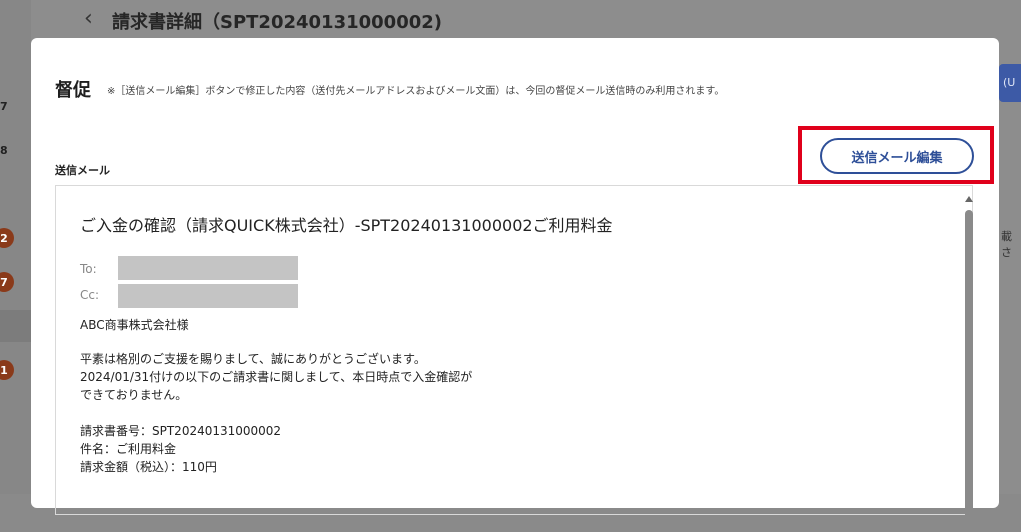 The height and width of the screenshot is (532, 1021). What do you see at coordinates (82, 170) in the screenshot?
I see `send-mail-label: 送信メール` at bounding box center [82, 170].